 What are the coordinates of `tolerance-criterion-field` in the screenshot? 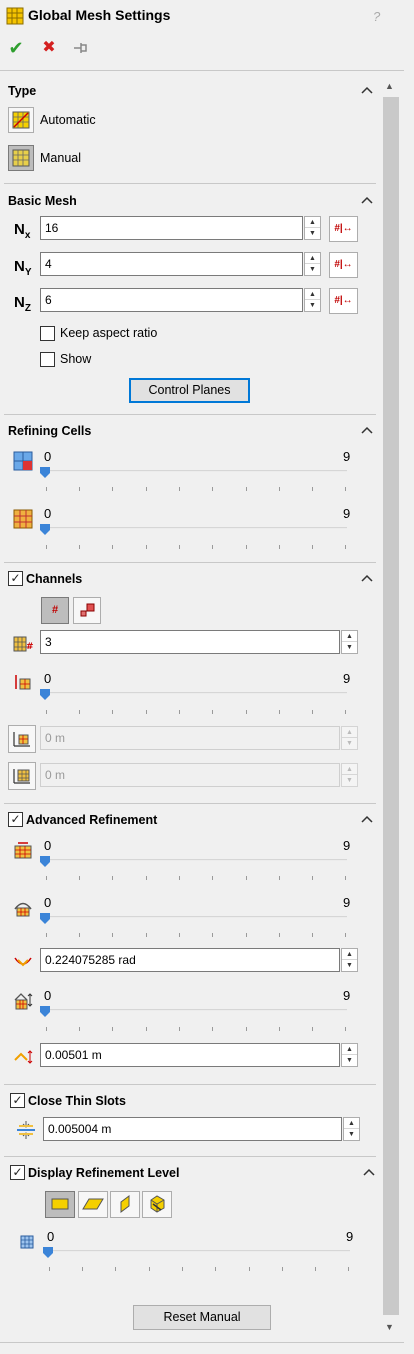 It's located at (190, 1055).